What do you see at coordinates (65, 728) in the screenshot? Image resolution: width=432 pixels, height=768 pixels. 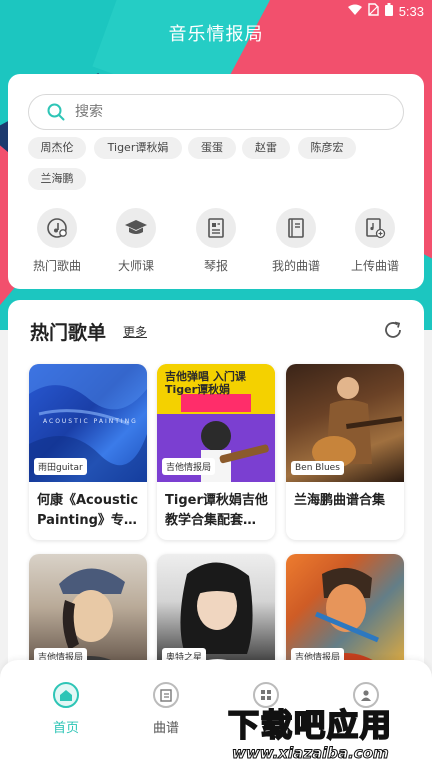 I see `nav-label: 首页` at bounding box center [65, 728].